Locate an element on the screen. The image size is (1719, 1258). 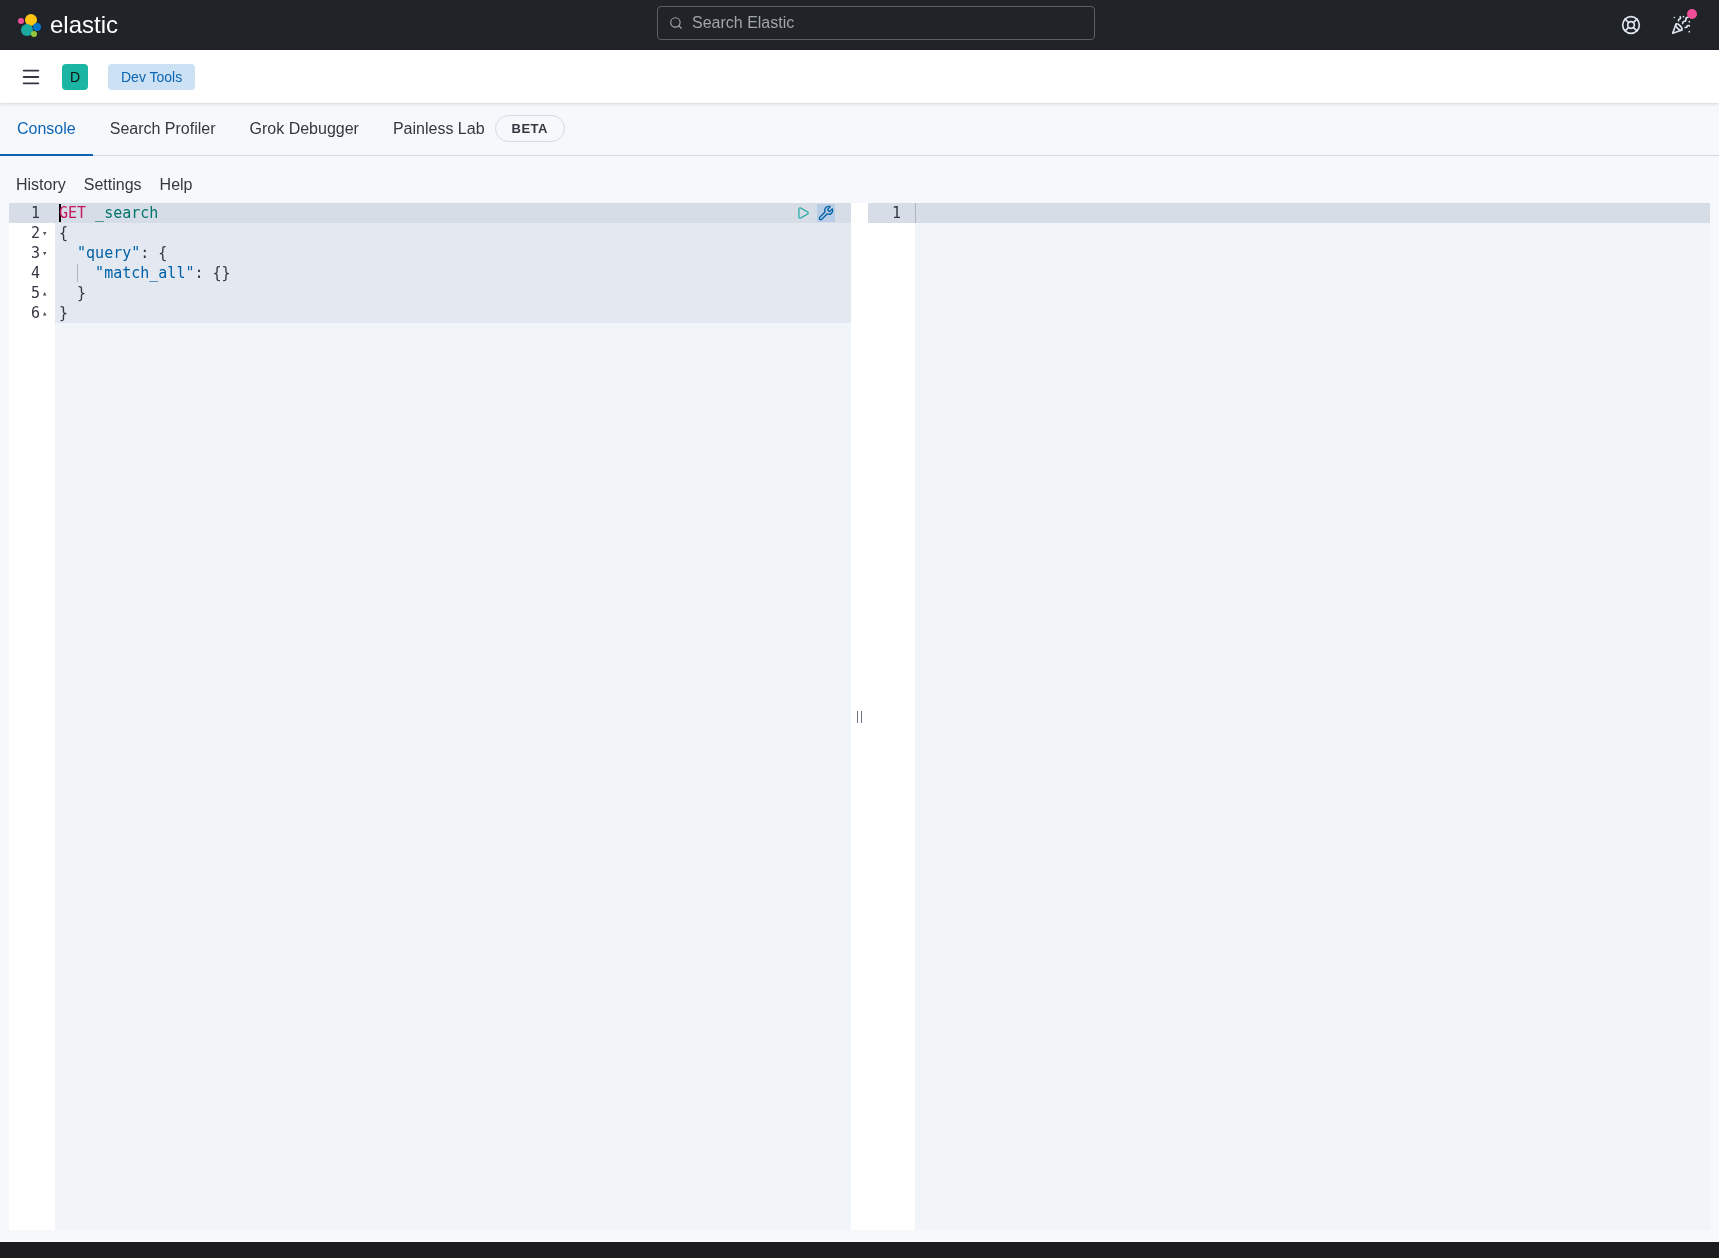
line-number: 5 is located at coordinates (35, 293).